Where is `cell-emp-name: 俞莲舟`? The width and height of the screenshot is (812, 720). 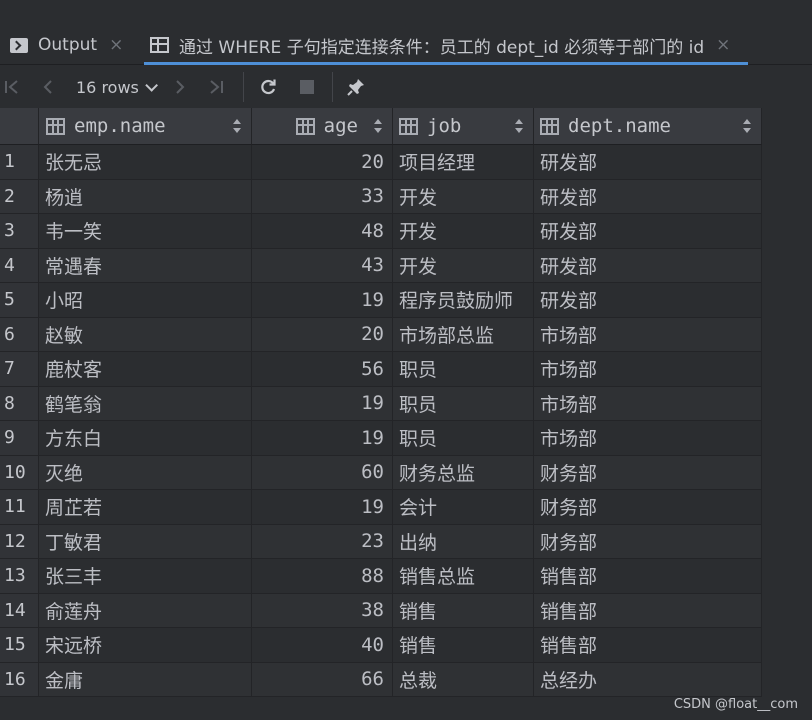 cell-emp-name: 俞莲舟 is located at coordinates (145, 610).